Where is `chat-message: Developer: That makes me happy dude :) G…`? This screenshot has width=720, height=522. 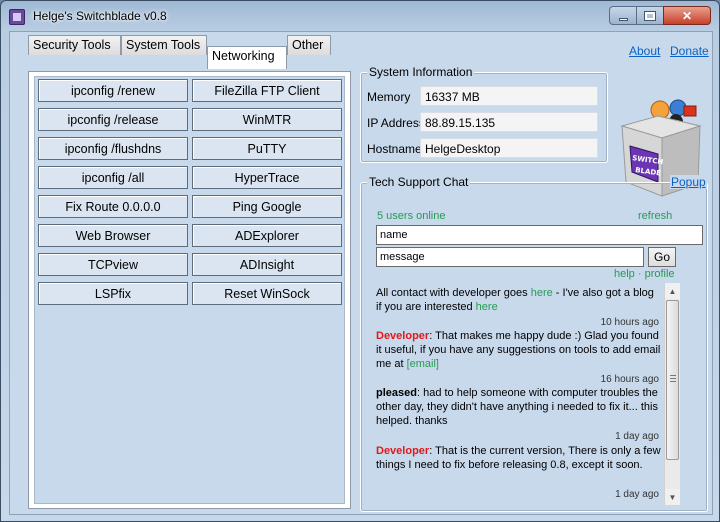
chat-message: Developer: That makes me happy dude :) G… is located at coordinates (518, 350).